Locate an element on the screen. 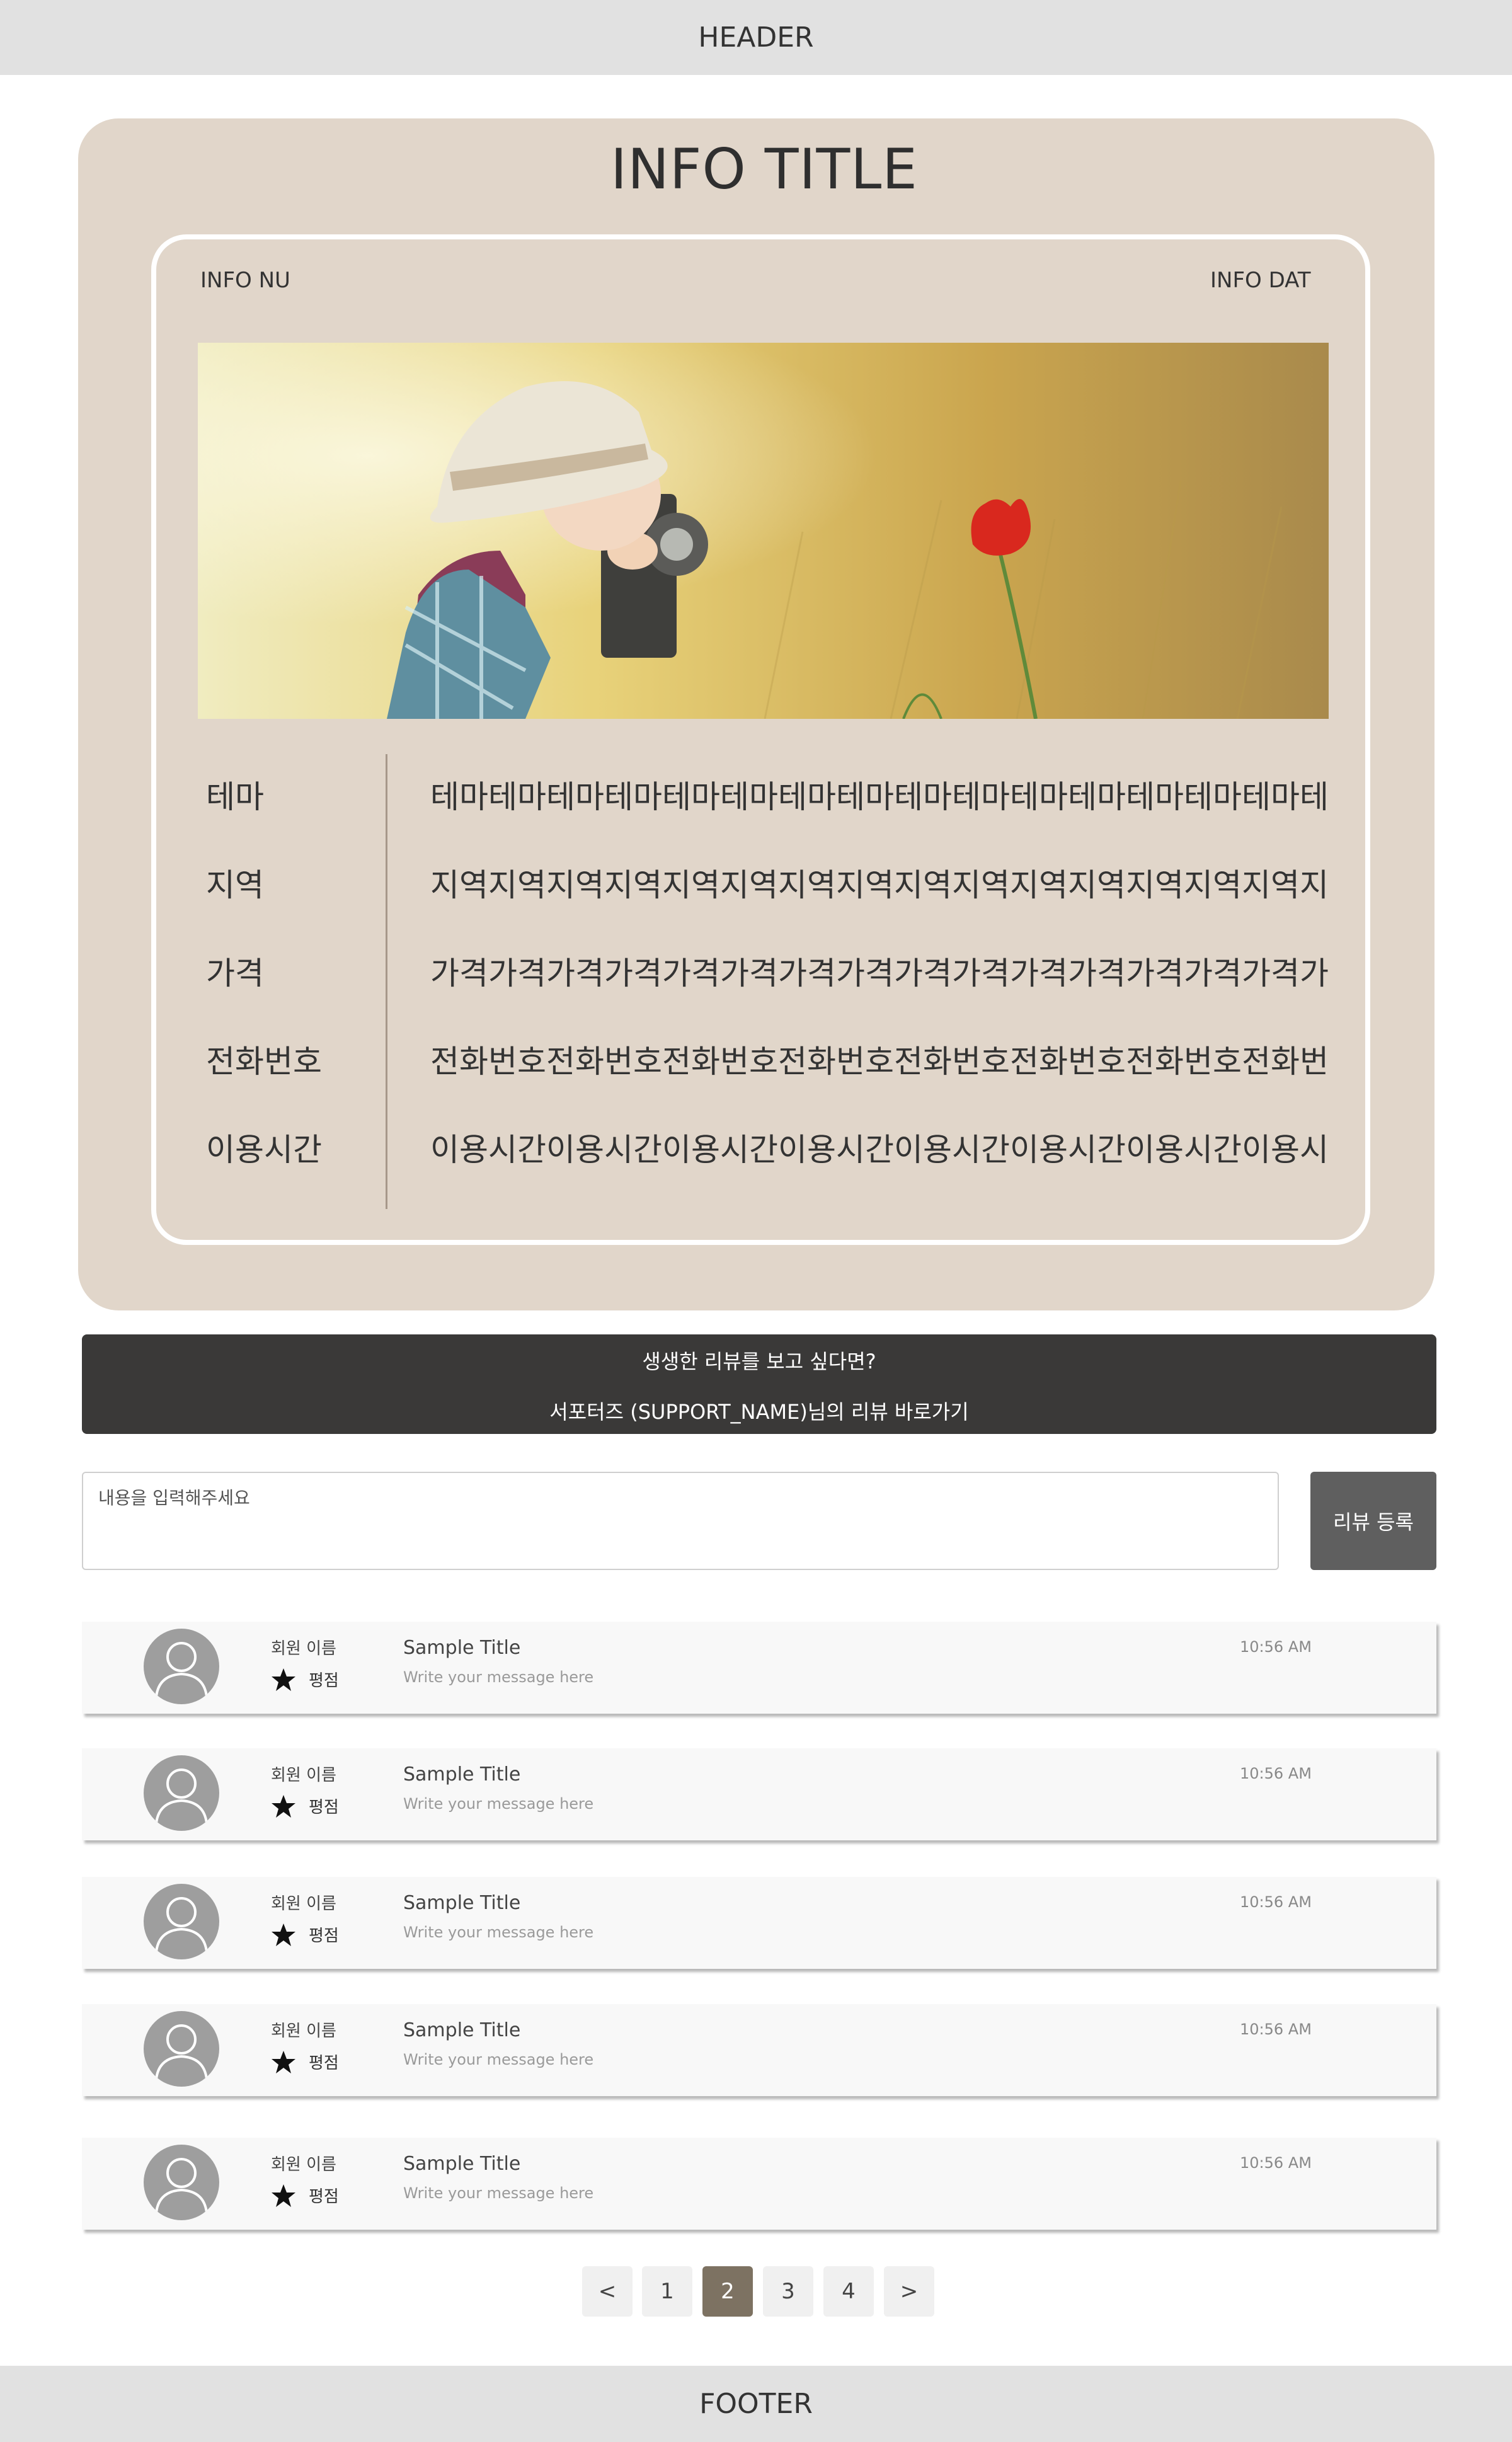 The height and width of the screenshot is (2442, 1512). review-input: 내용을 입력해주세요 is located at coordinates (680, 1521).